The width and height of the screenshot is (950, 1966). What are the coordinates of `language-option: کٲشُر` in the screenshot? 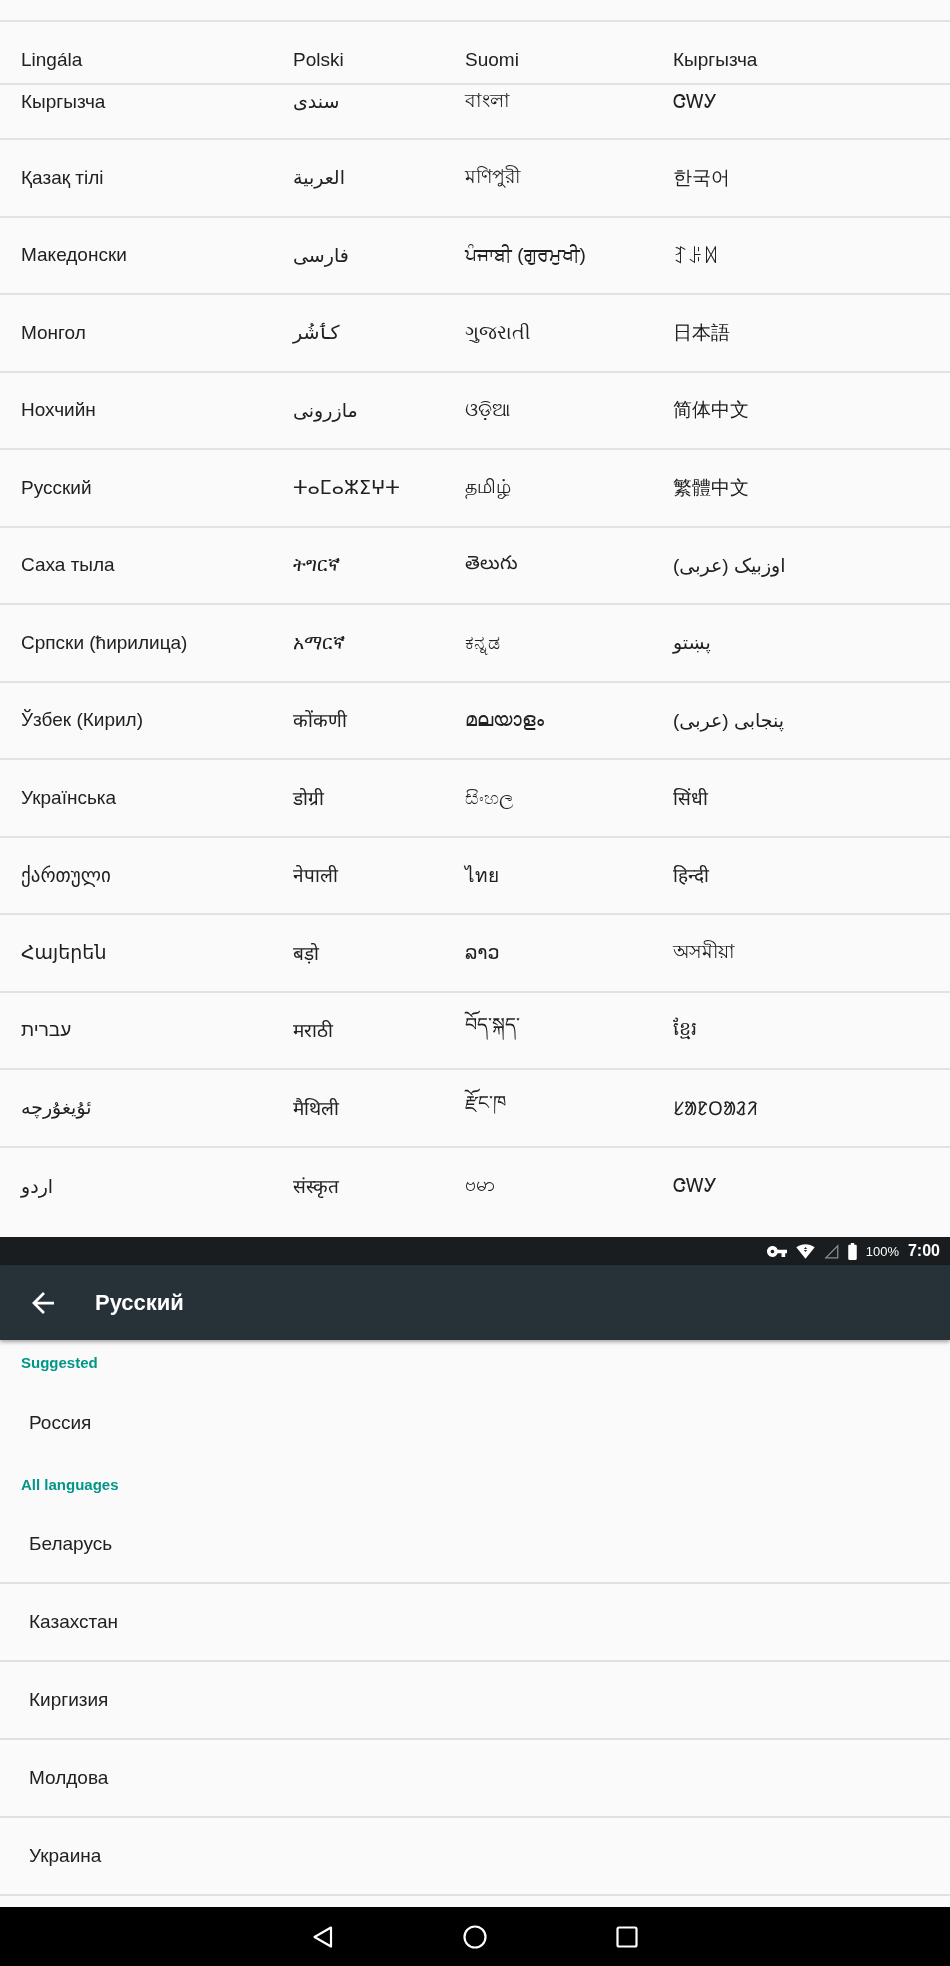 It's located at (316, 333).